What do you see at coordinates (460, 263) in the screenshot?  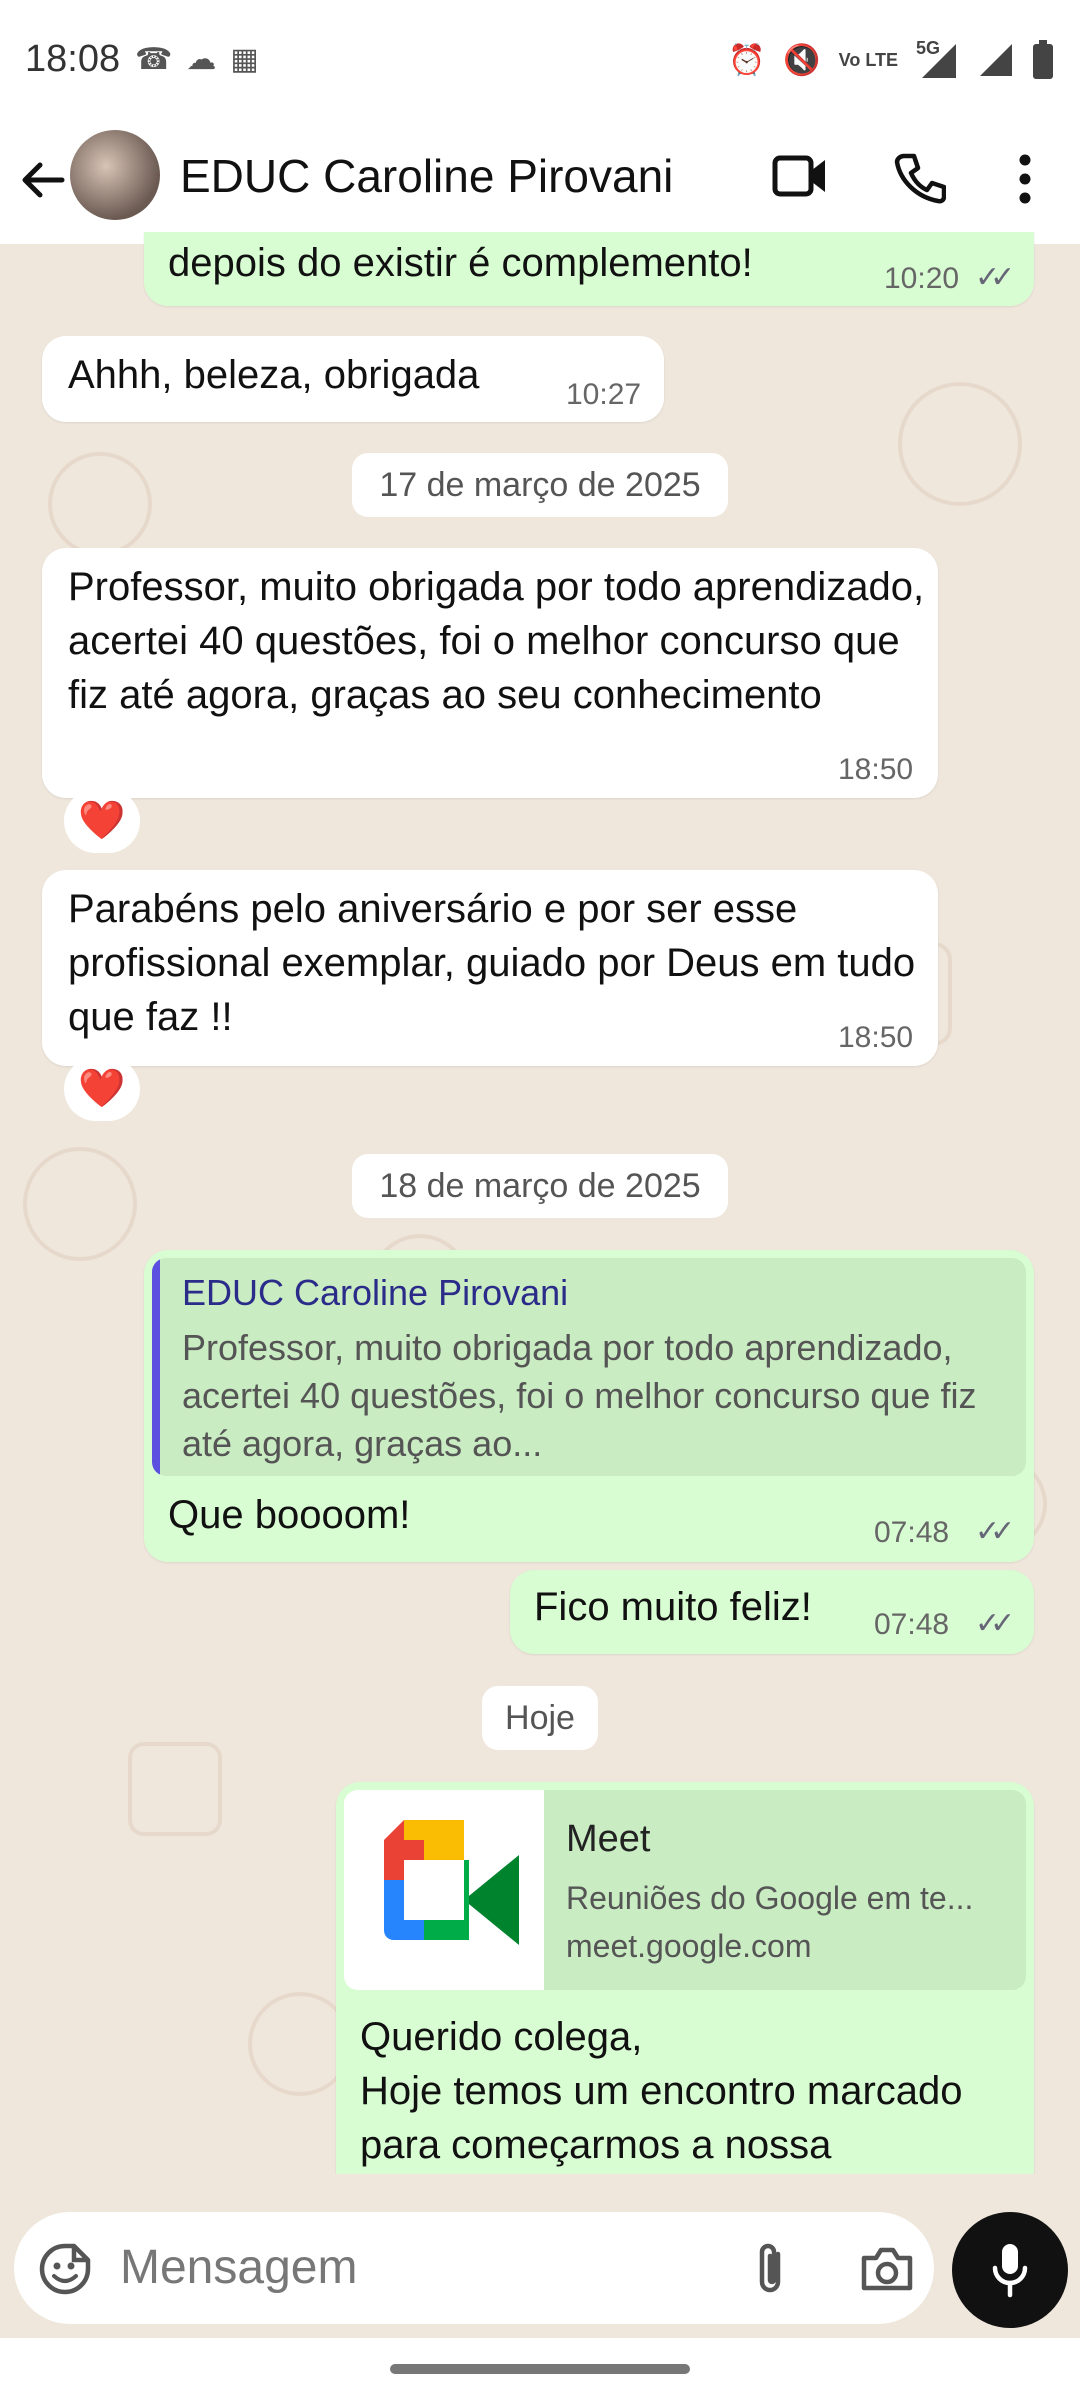 I see `message-text: depois do existir é complemento!` at bounding box center [460, 263].